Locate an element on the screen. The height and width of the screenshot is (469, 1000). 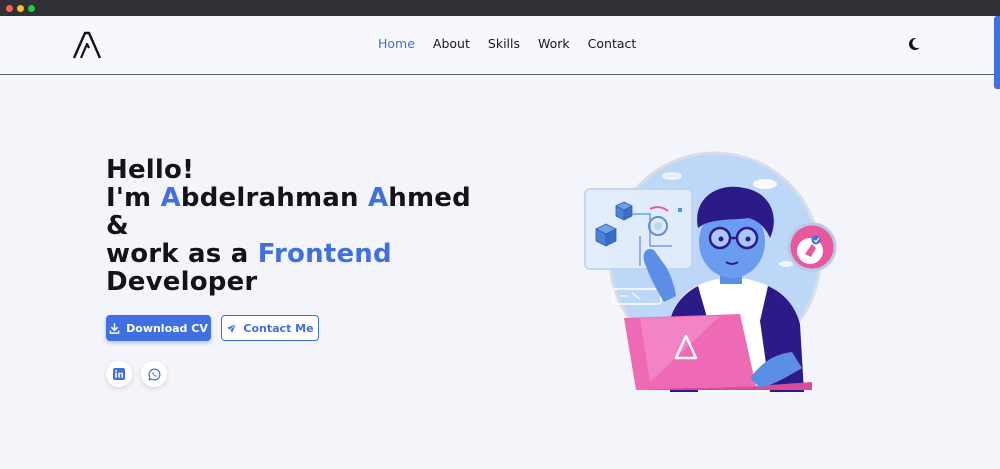
moon-icon is located at coordinates (914, 44).